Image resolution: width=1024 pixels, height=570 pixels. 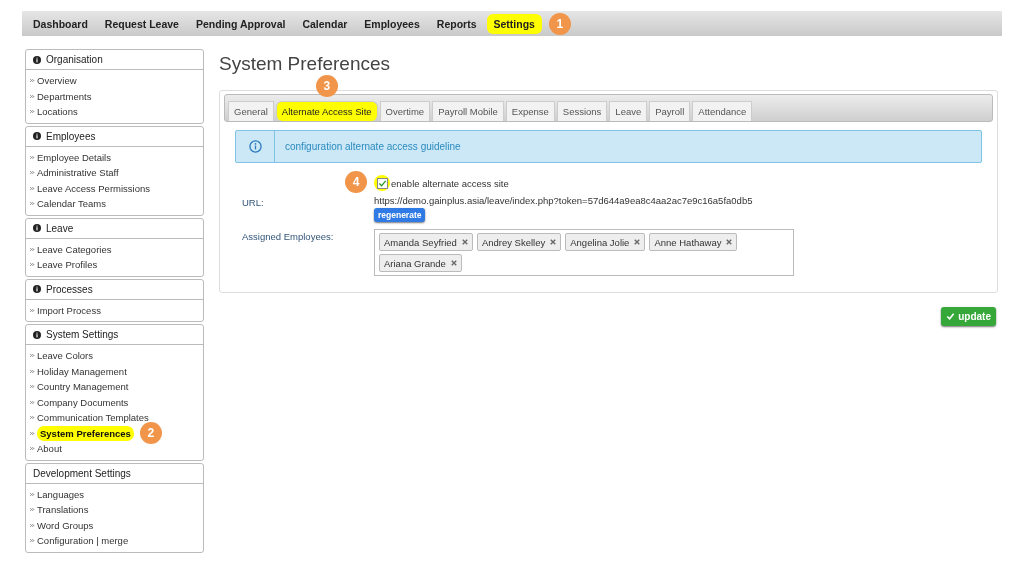 I want to click on page-title: System Preferences, so click(x=305, y=64).